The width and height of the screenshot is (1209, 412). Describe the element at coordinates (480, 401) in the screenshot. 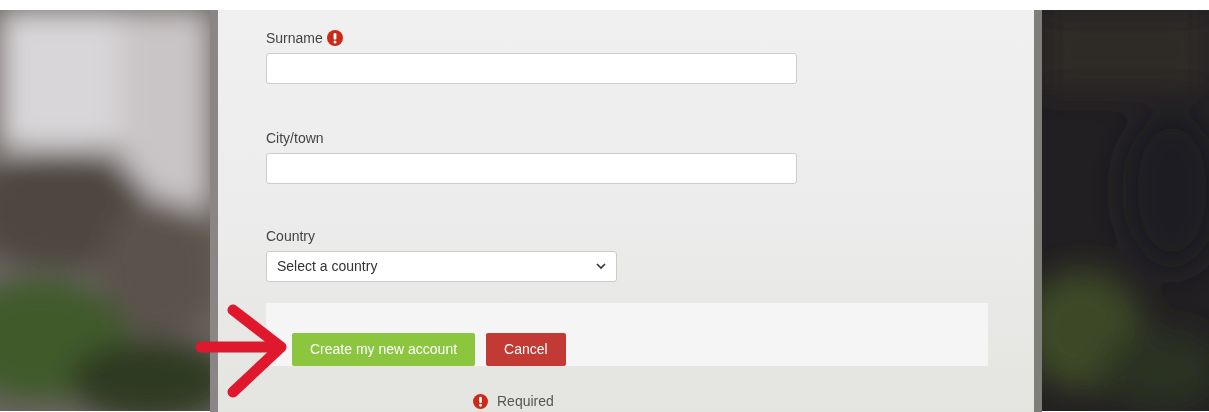

I see `alert-icon` at that location.